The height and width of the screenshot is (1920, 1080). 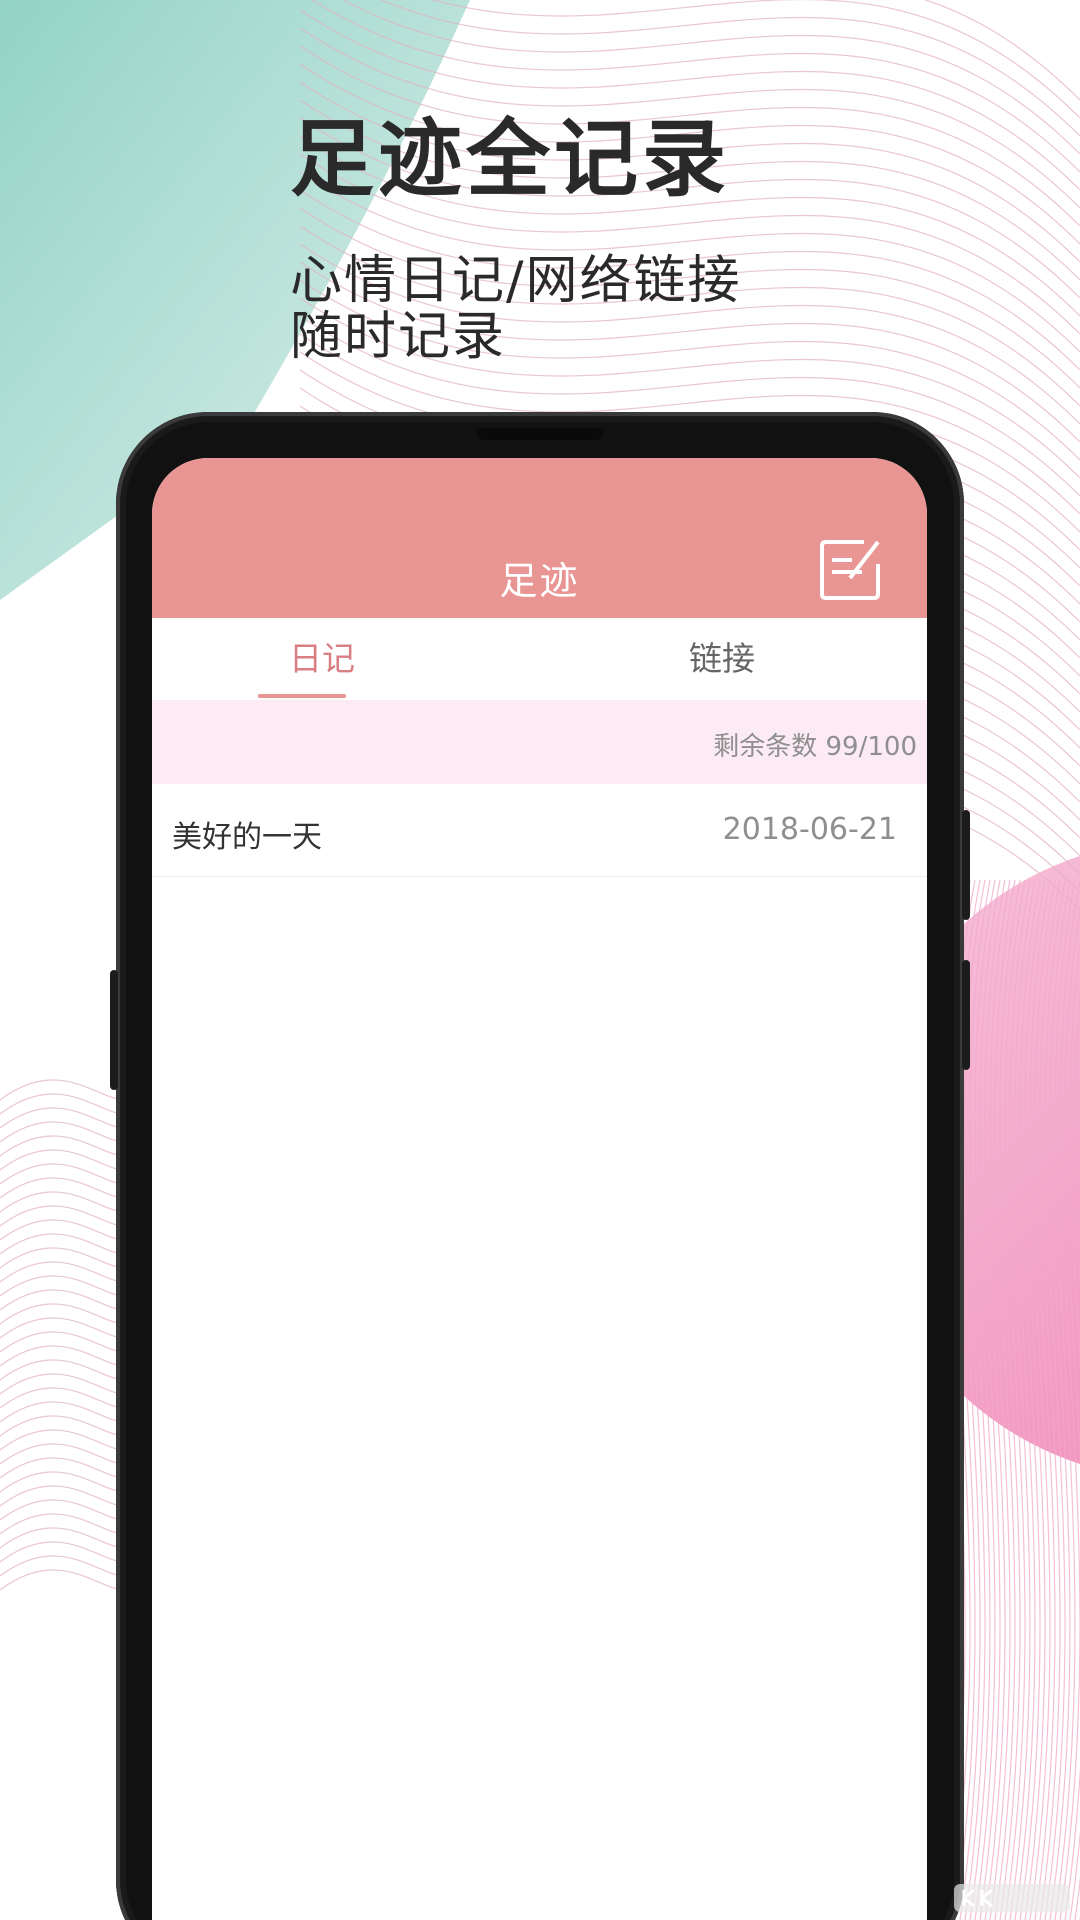 What do you see at coordinates (398, 337) in the screenshot?
I see `promo-subline-second: 随时记录` at bounding box center [398, 337].